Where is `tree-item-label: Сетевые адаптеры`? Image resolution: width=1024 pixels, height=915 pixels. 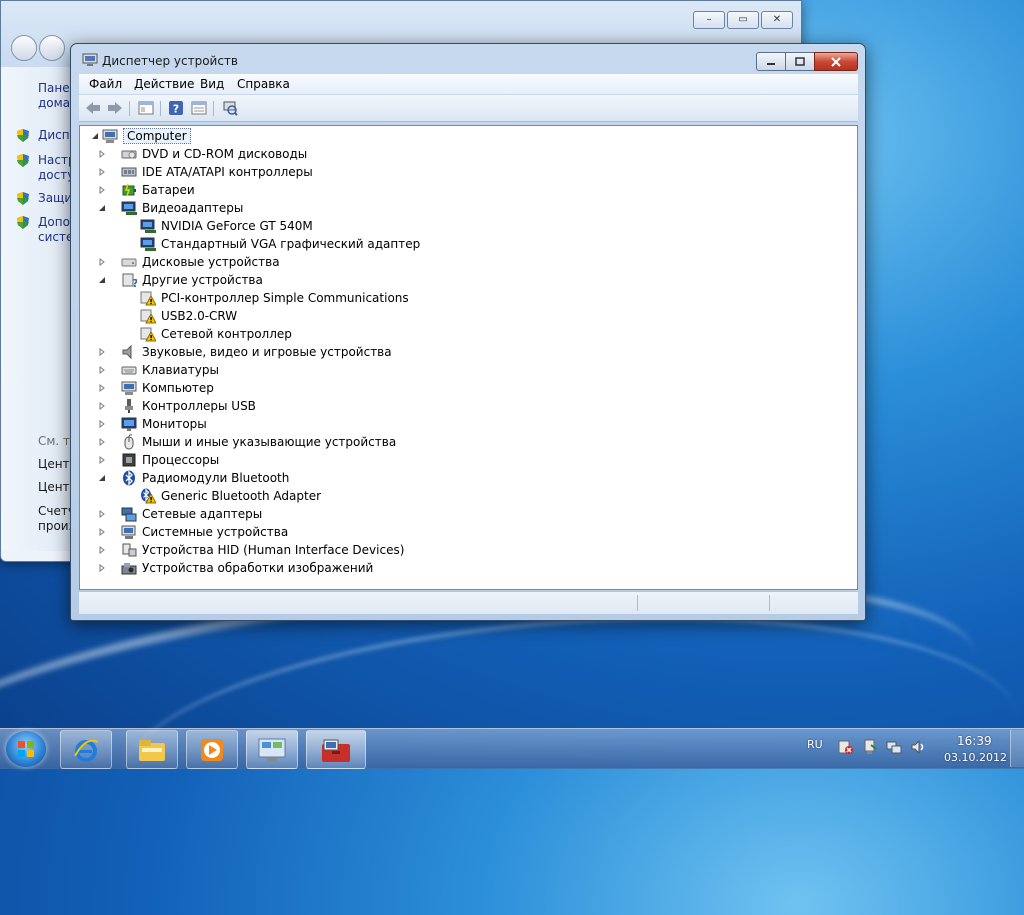 tree-item-label: Сетевые адаптеры is located at coordinates (202, 514).